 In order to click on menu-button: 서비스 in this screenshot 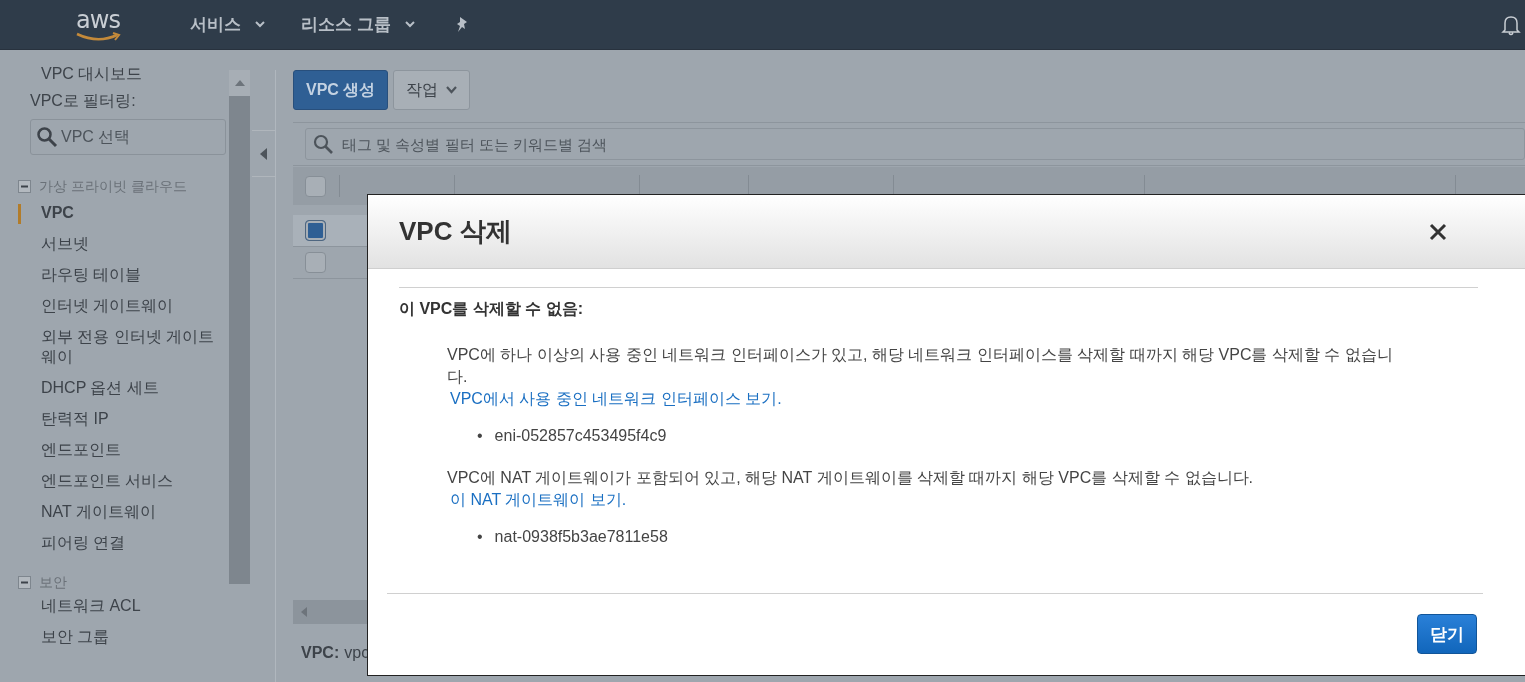, I will do `click(227, 24)`.